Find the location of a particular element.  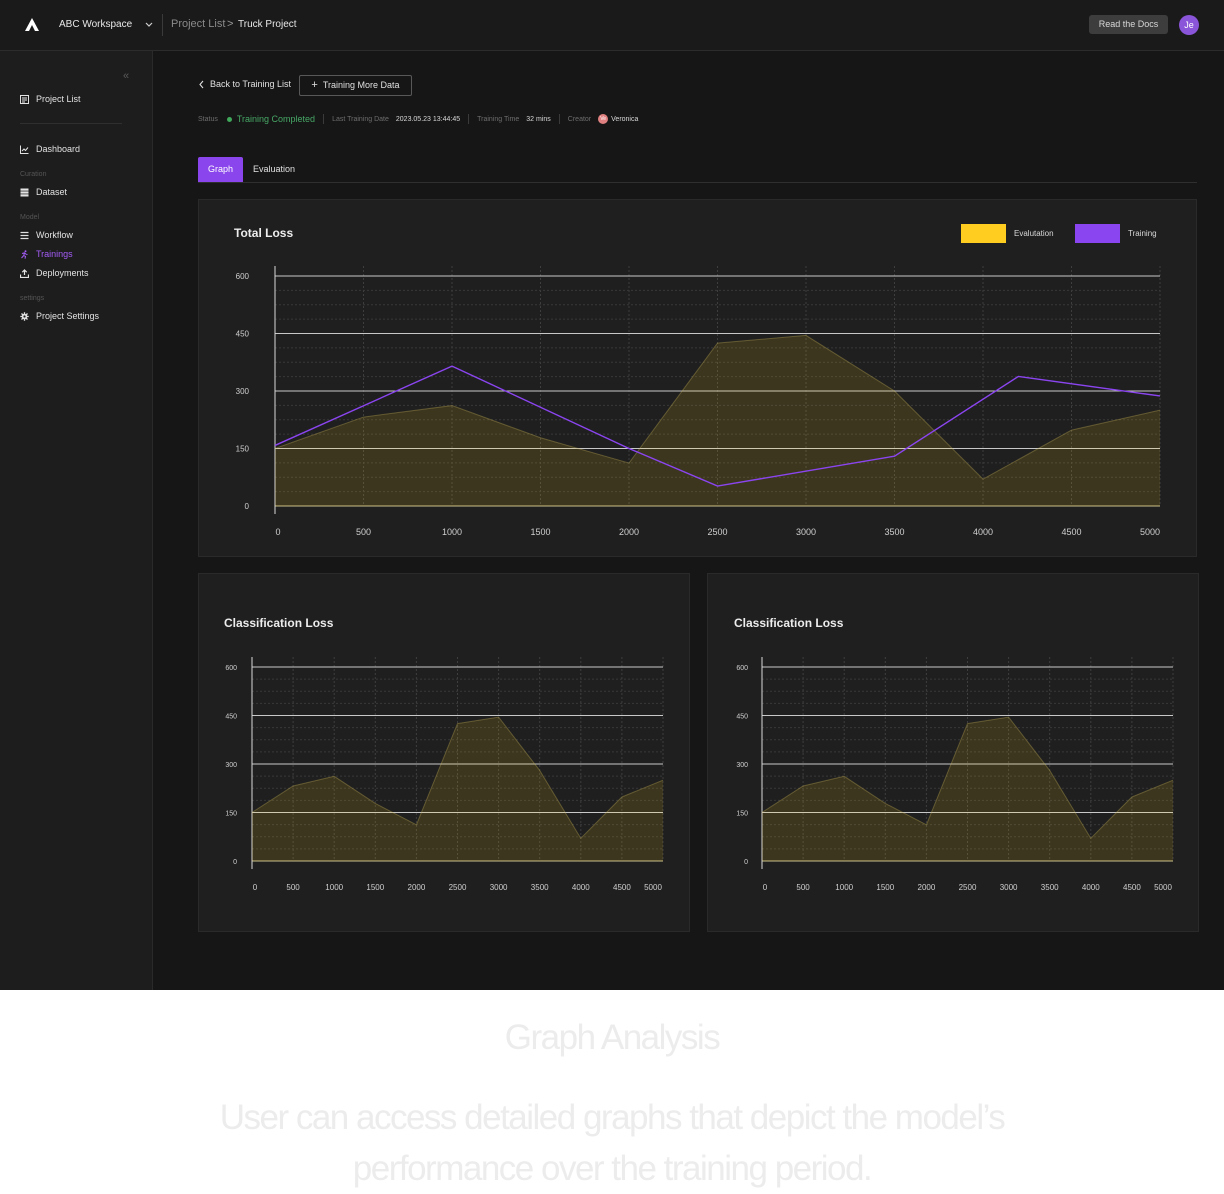

back-to-training-list-link: Back to Training List is located at coordinates (244, 84).